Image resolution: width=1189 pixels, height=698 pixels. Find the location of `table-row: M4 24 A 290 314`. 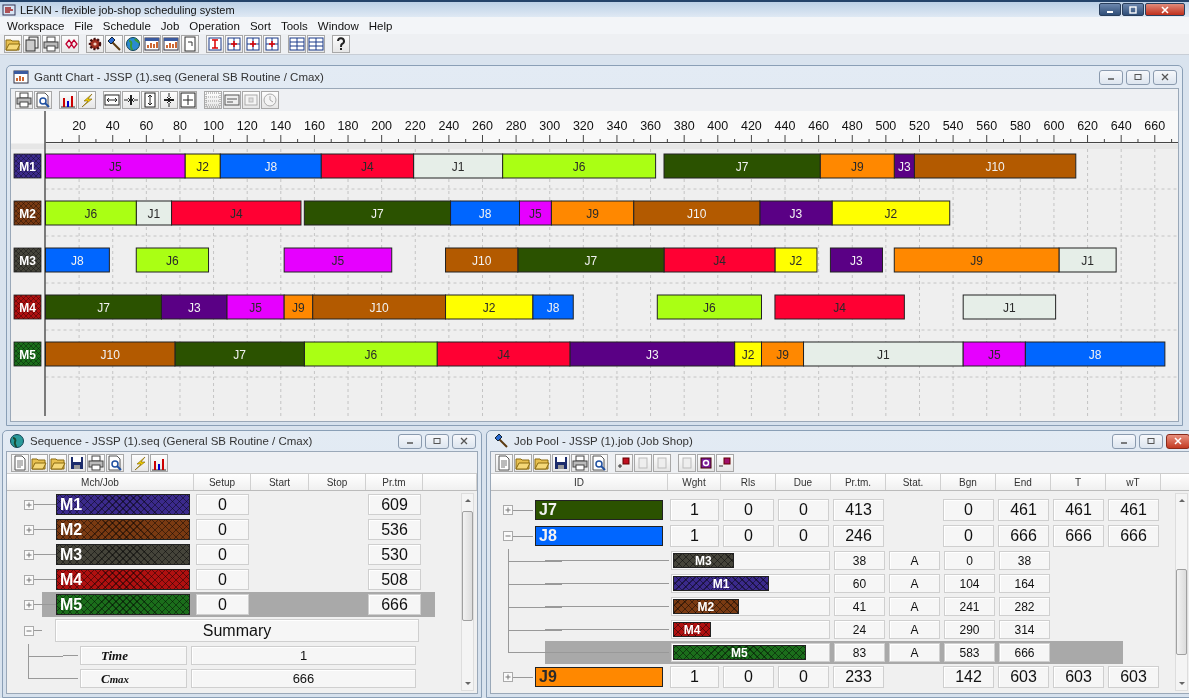

table-row: M4 24 A 290 314 is located at coordinates (834, 629).